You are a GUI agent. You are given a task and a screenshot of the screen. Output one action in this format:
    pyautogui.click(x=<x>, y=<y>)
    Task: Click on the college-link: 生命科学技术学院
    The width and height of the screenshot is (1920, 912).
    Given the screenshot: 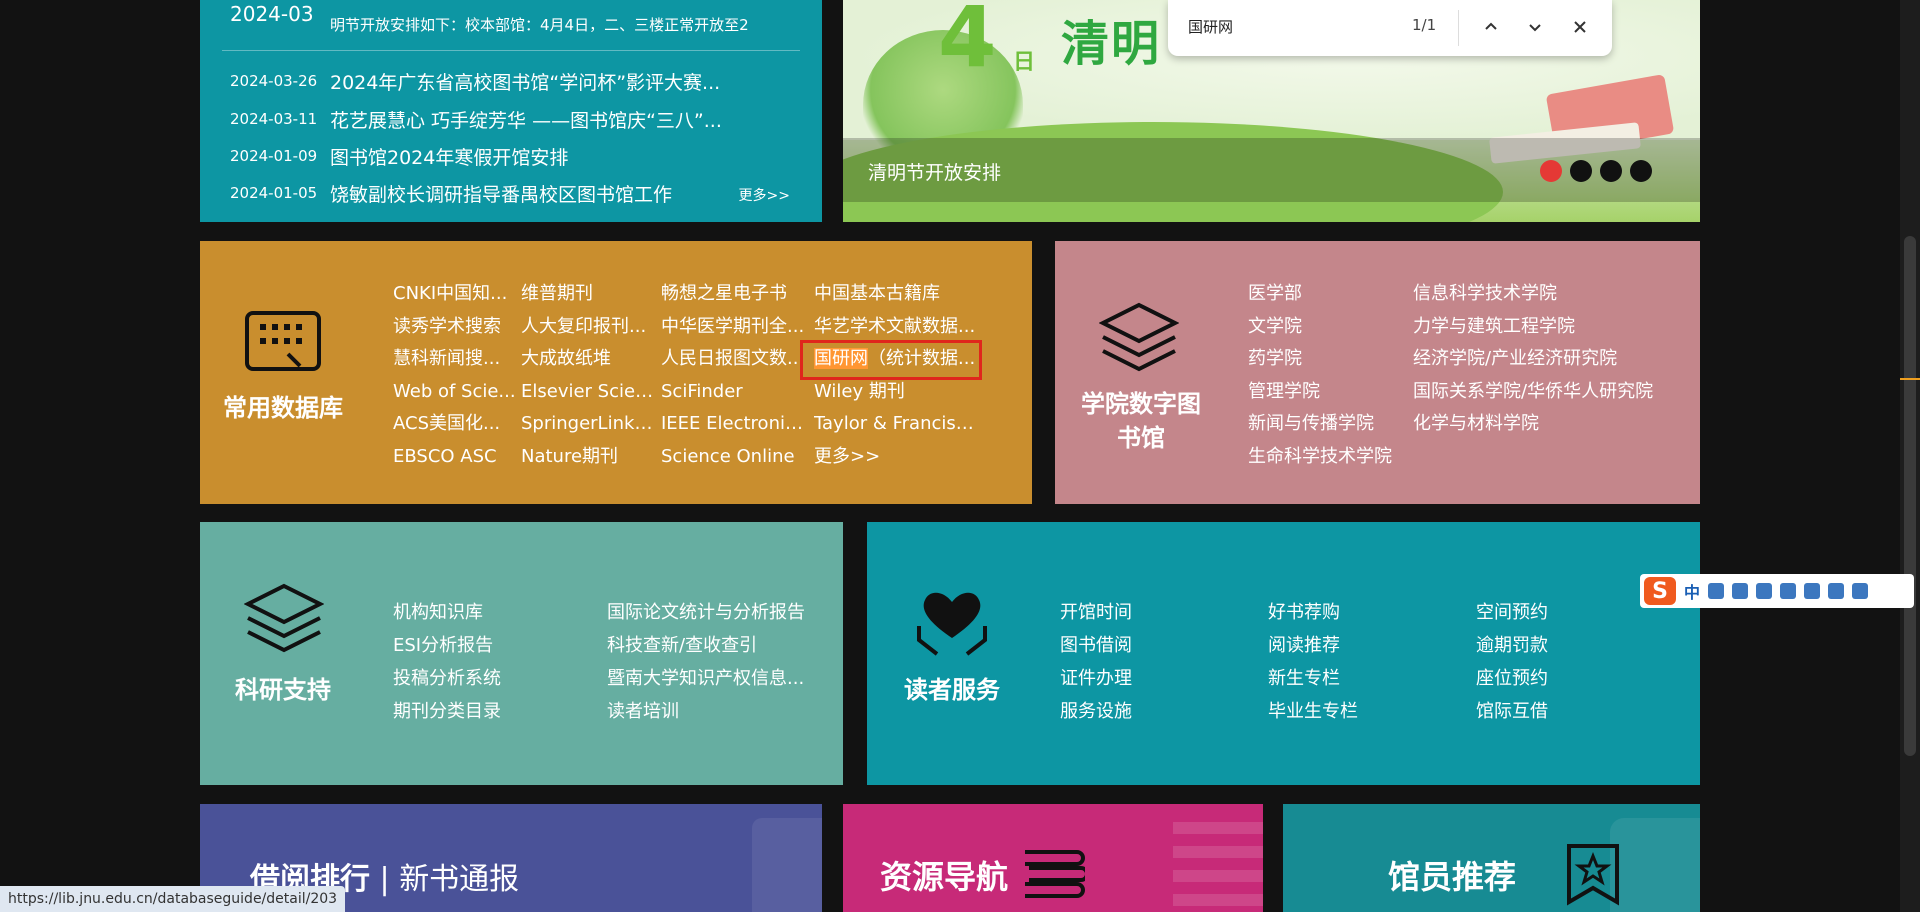 What is the action you would take?
    pyautogui.click(x=1320, y=457)
    